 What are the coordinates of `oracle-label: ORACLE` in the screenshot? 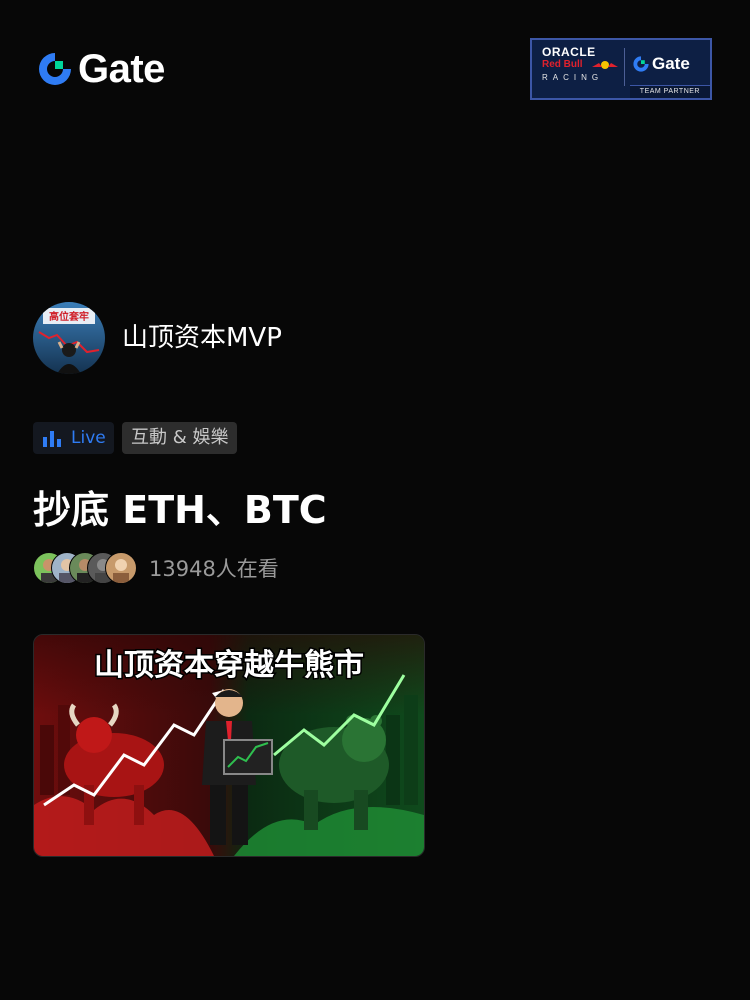 It's located at (569, 52).